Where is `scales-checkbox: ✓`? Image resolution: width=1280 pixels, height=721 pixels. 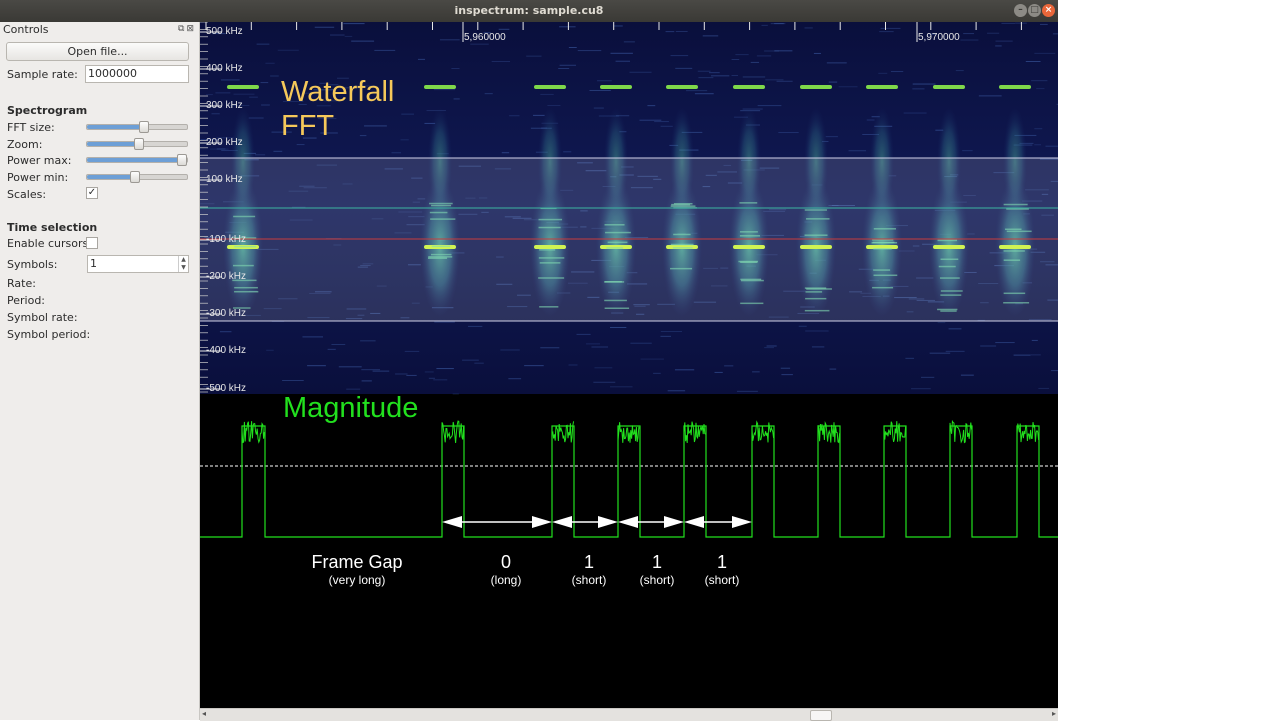
scales-checkbox: ✓ is located at coordinates (92, 193).